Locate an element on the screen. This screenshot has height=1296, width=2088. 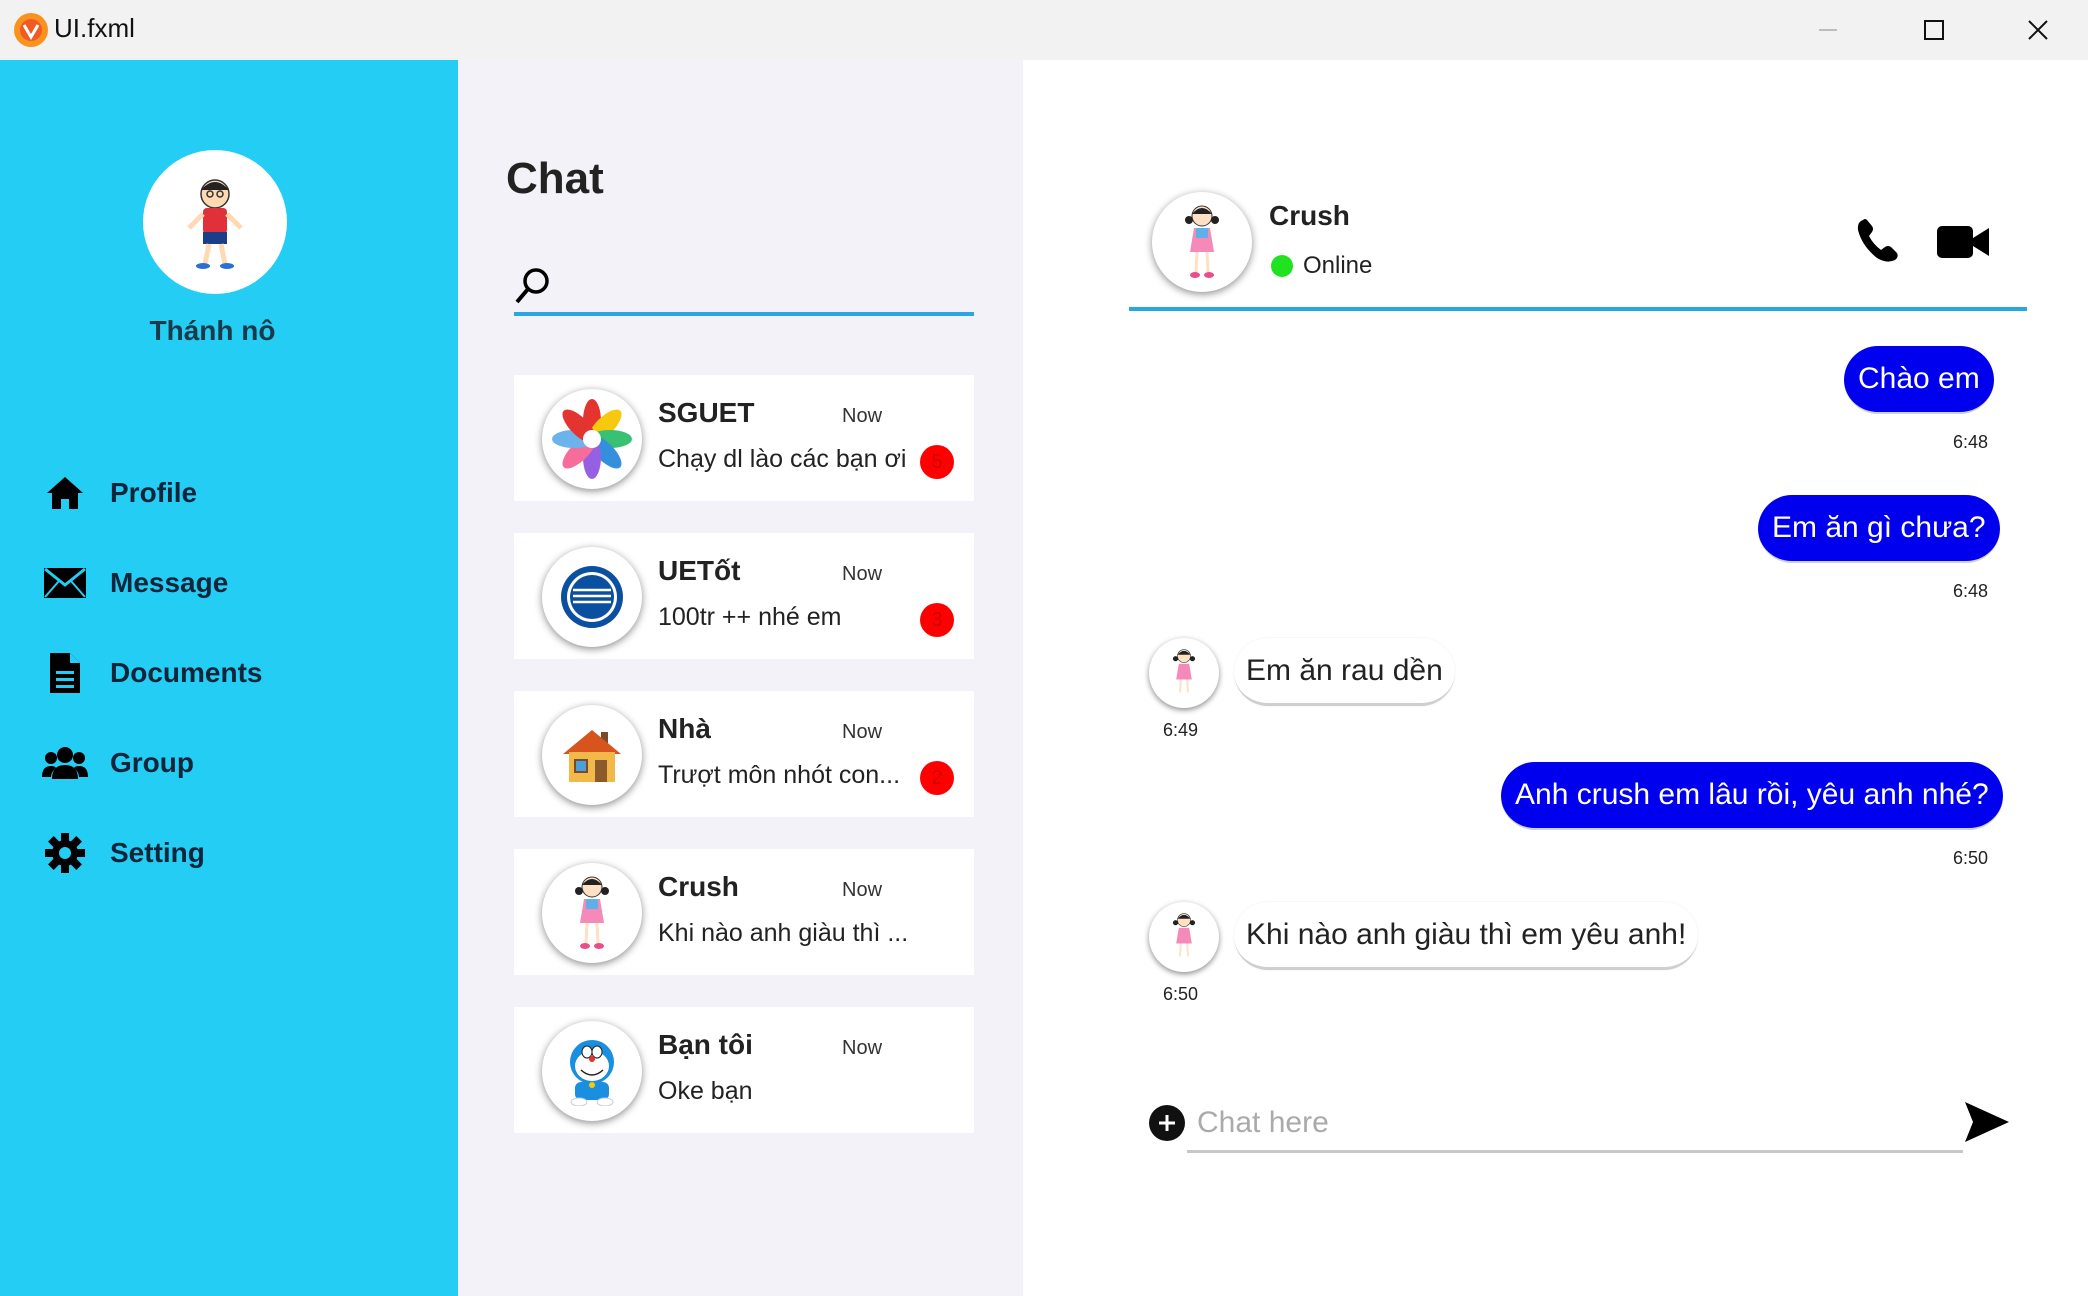
nav-label-profile: Profile is located at coordinates (154, 492).